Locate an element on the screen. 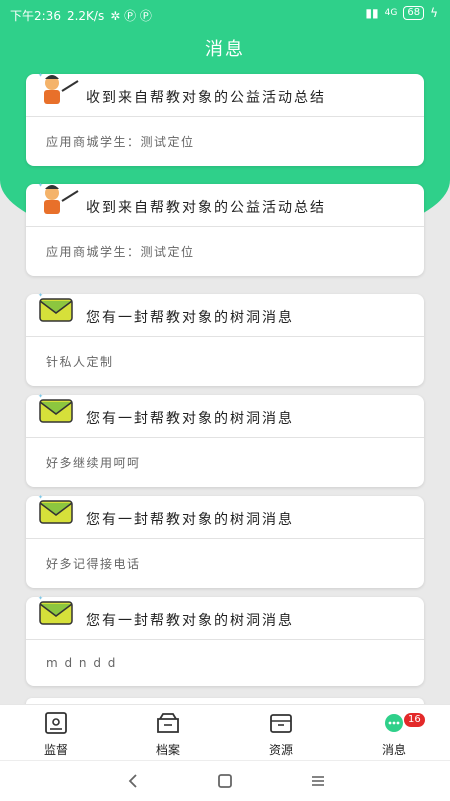 The image size is (450, 801). message-card: ✦ 您有一封帮教对象的树洞消息 好多继续用呵呵 is located at coordinates (225, 440).